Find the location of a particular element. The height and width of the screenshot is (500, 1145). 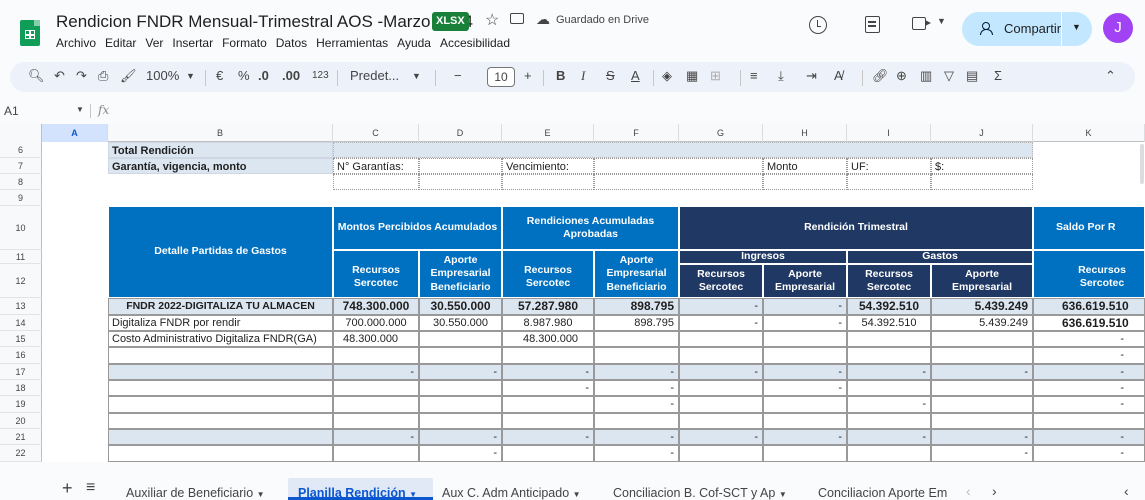

cell-i15 is located at coordinates (889, 339).